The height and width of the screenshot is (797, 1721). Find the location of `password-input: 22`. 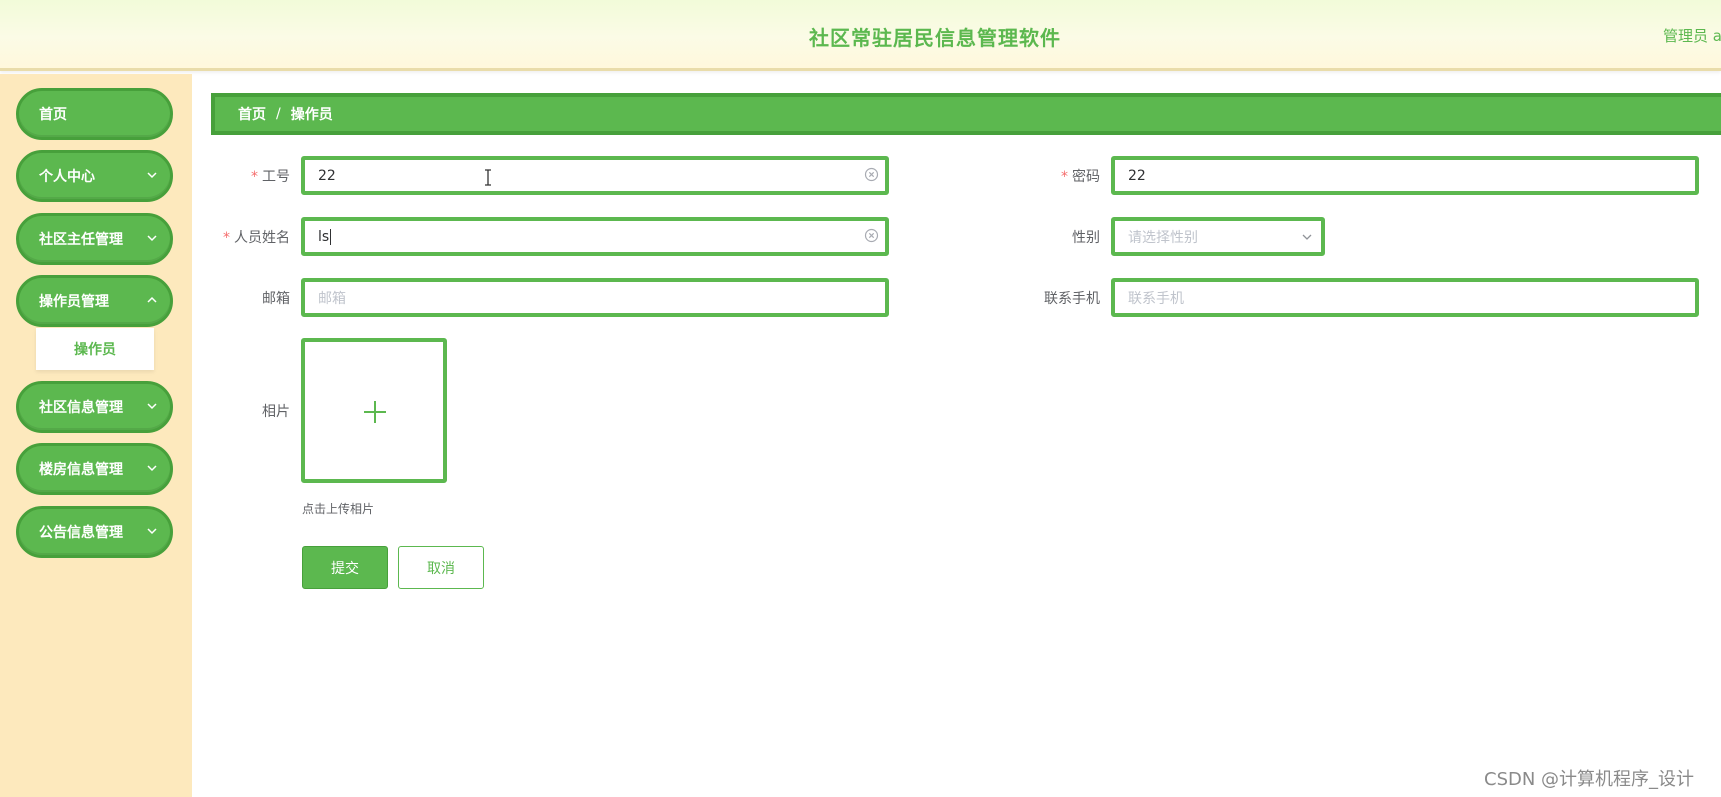

password-input: 22 is located at coordinates (1405, 175).